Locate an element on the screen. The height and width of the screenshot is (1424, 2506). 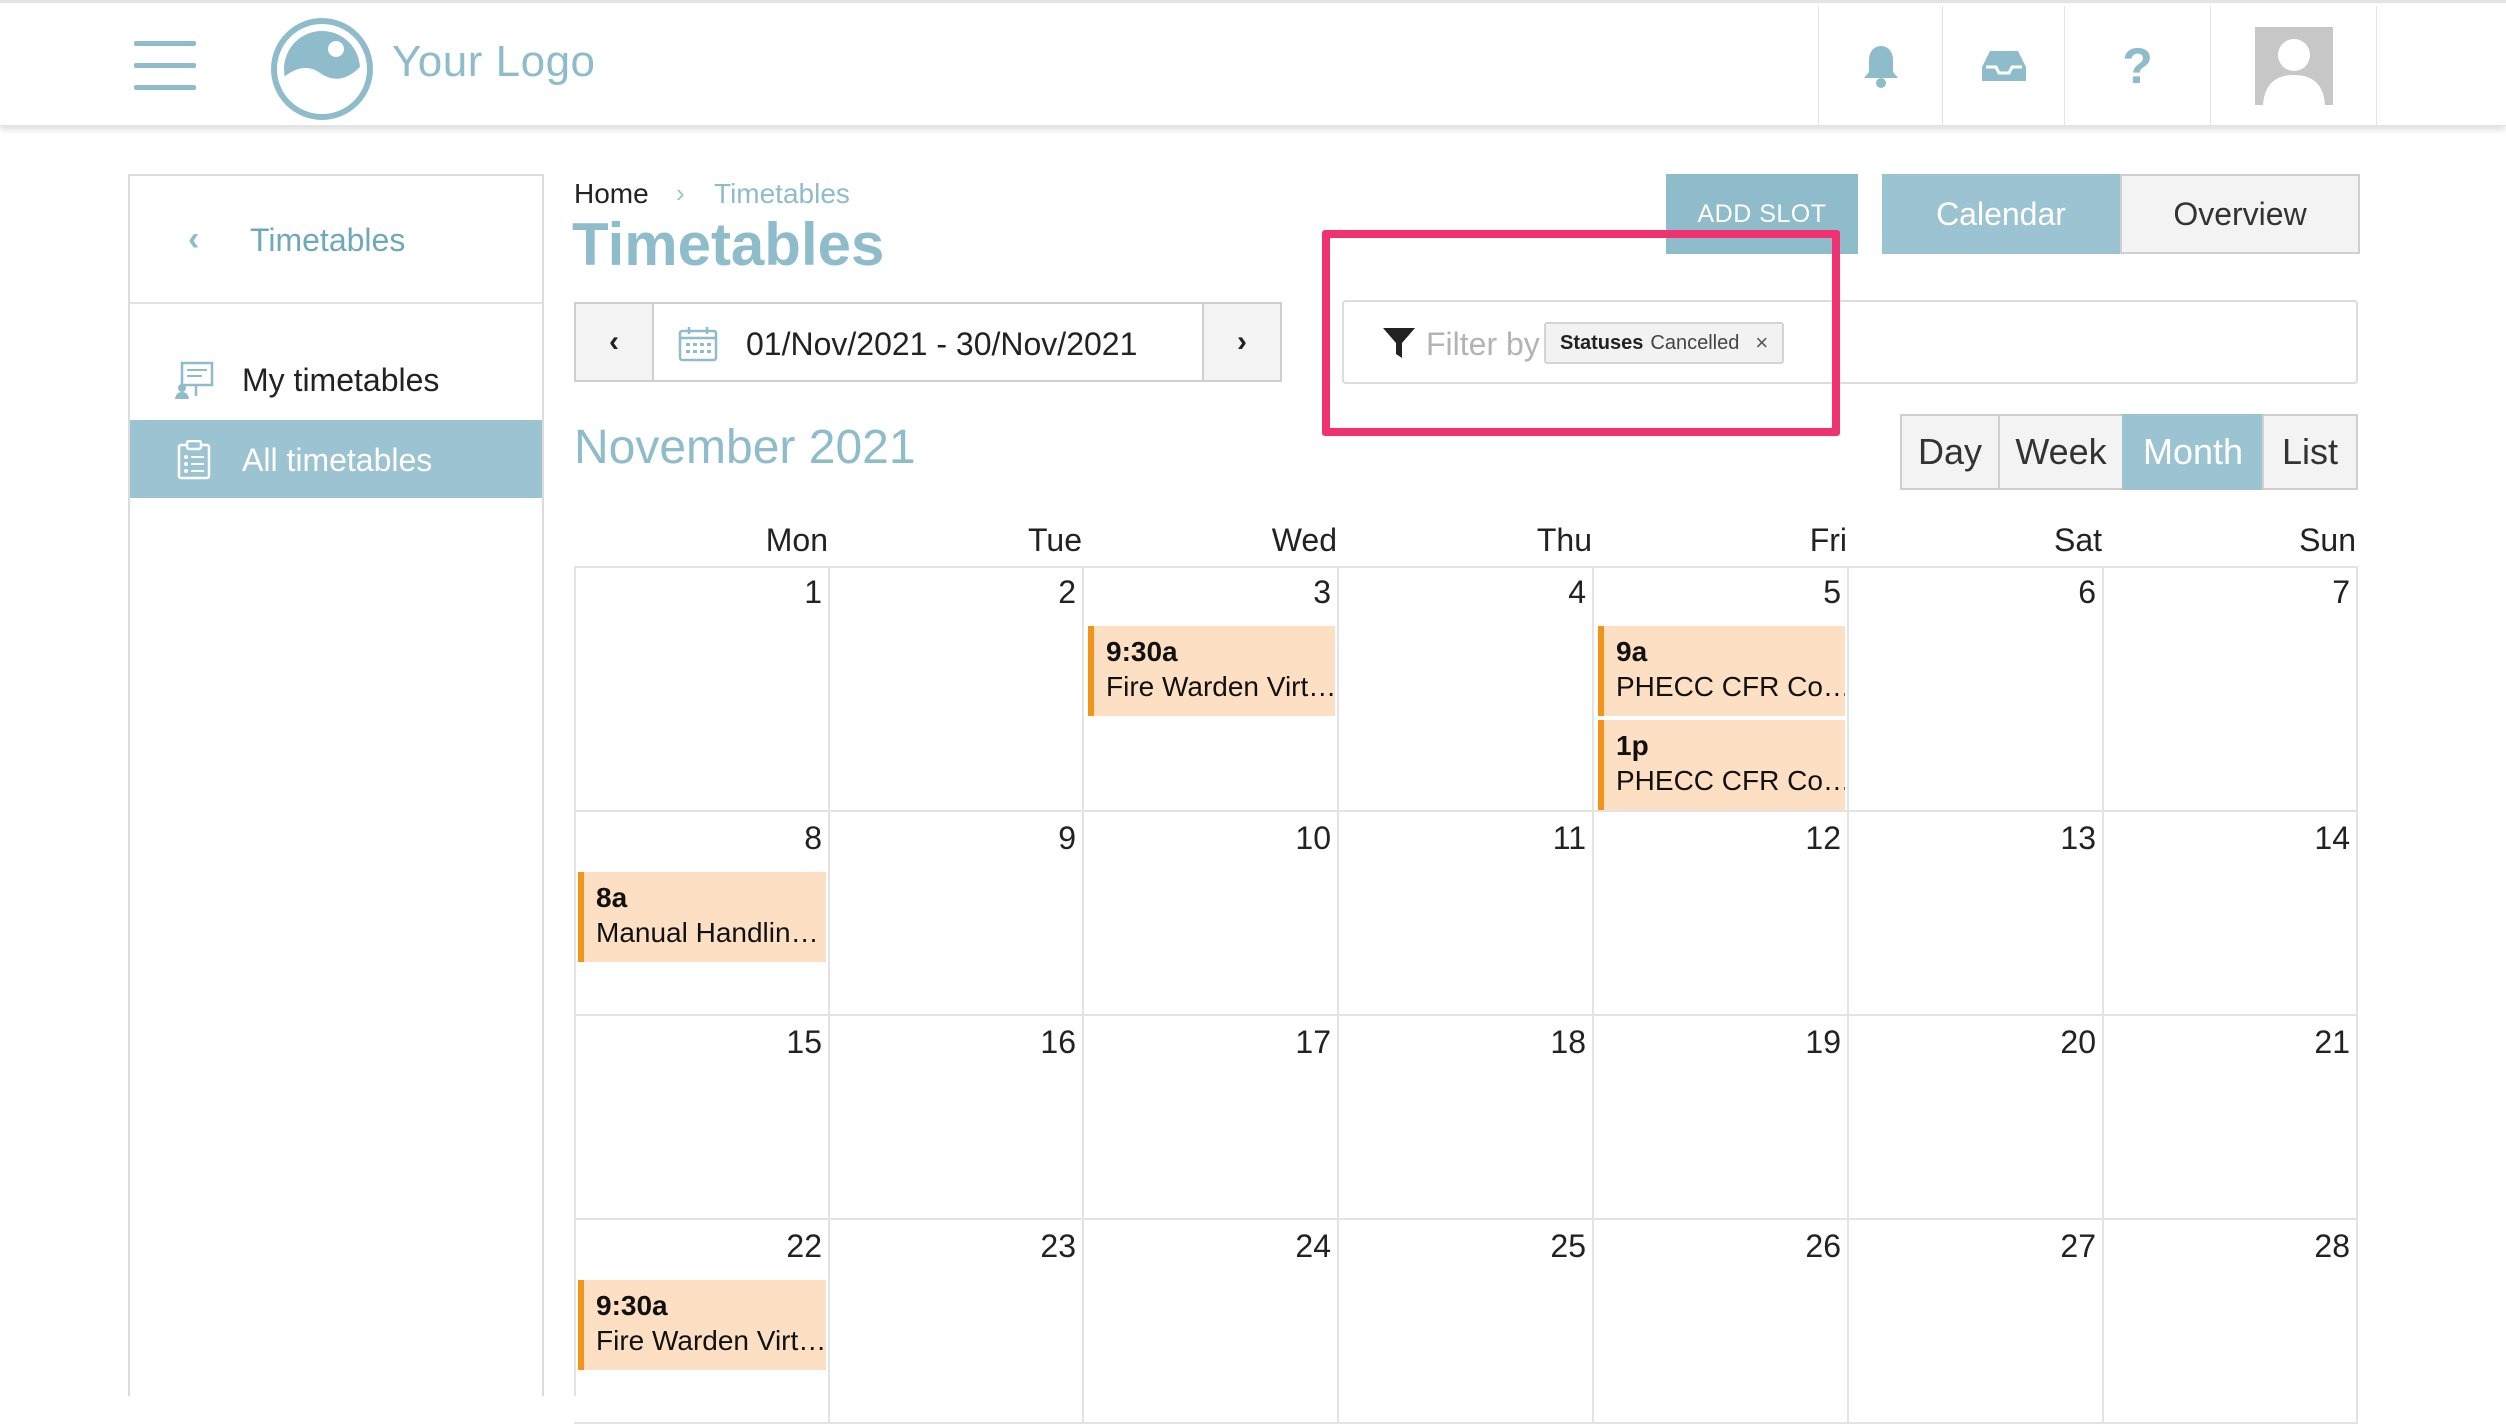
chevron-right-icon: › is located at coordinates (1242, 341).